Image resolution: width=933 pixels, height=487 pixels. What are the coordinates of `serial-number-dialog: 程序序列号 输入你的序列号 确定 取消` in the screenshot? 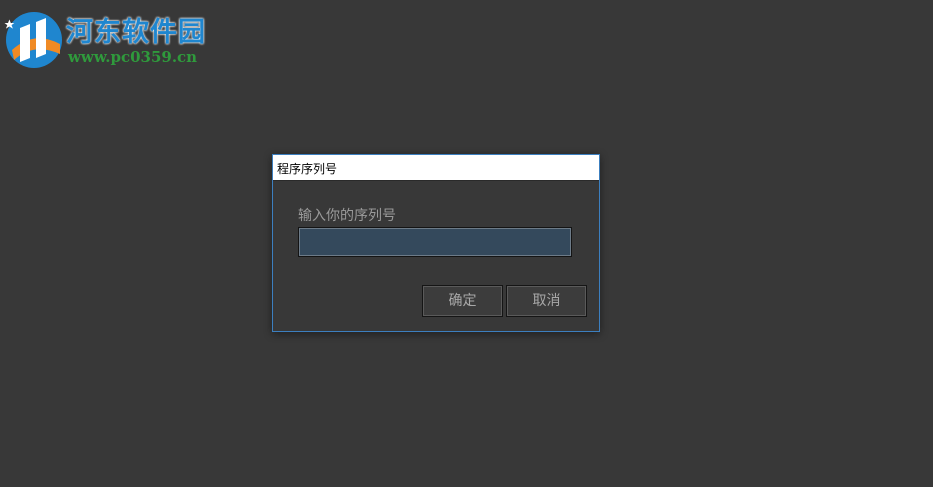 It's located at (436, 243).